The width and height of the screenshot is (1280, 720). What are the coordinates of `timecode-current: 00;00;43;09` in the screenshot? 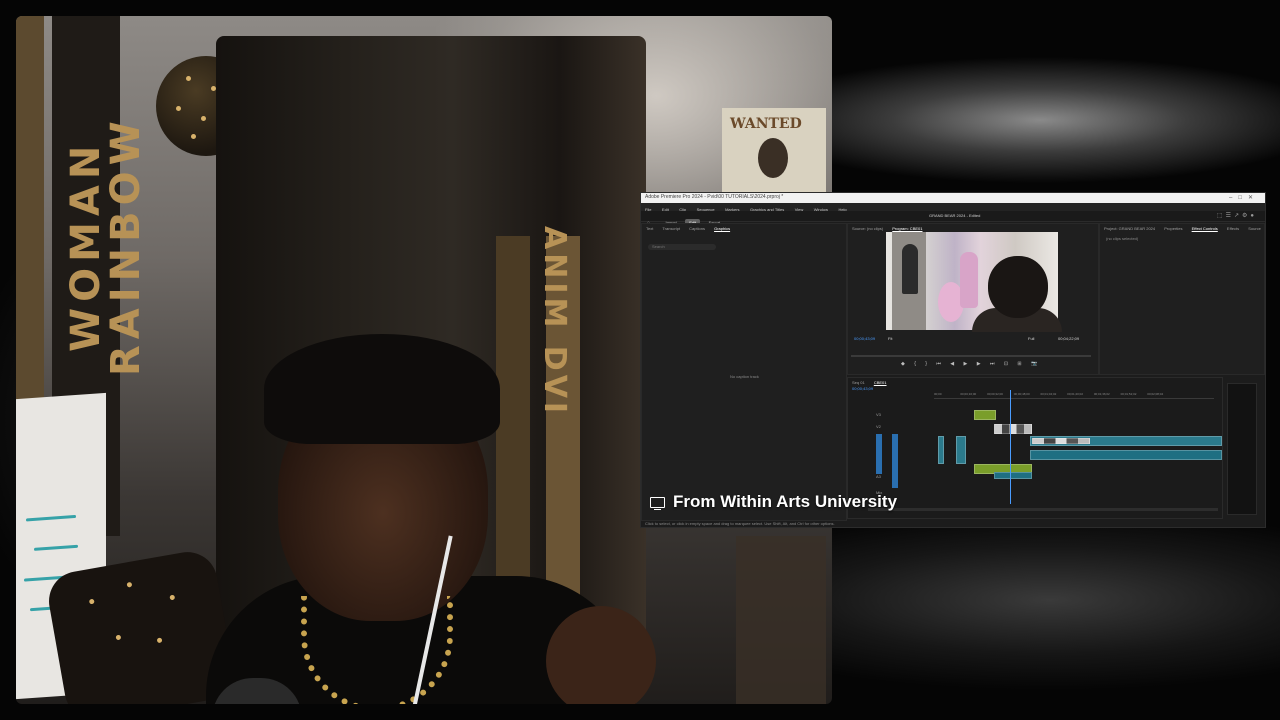 It's located at (864, 338).